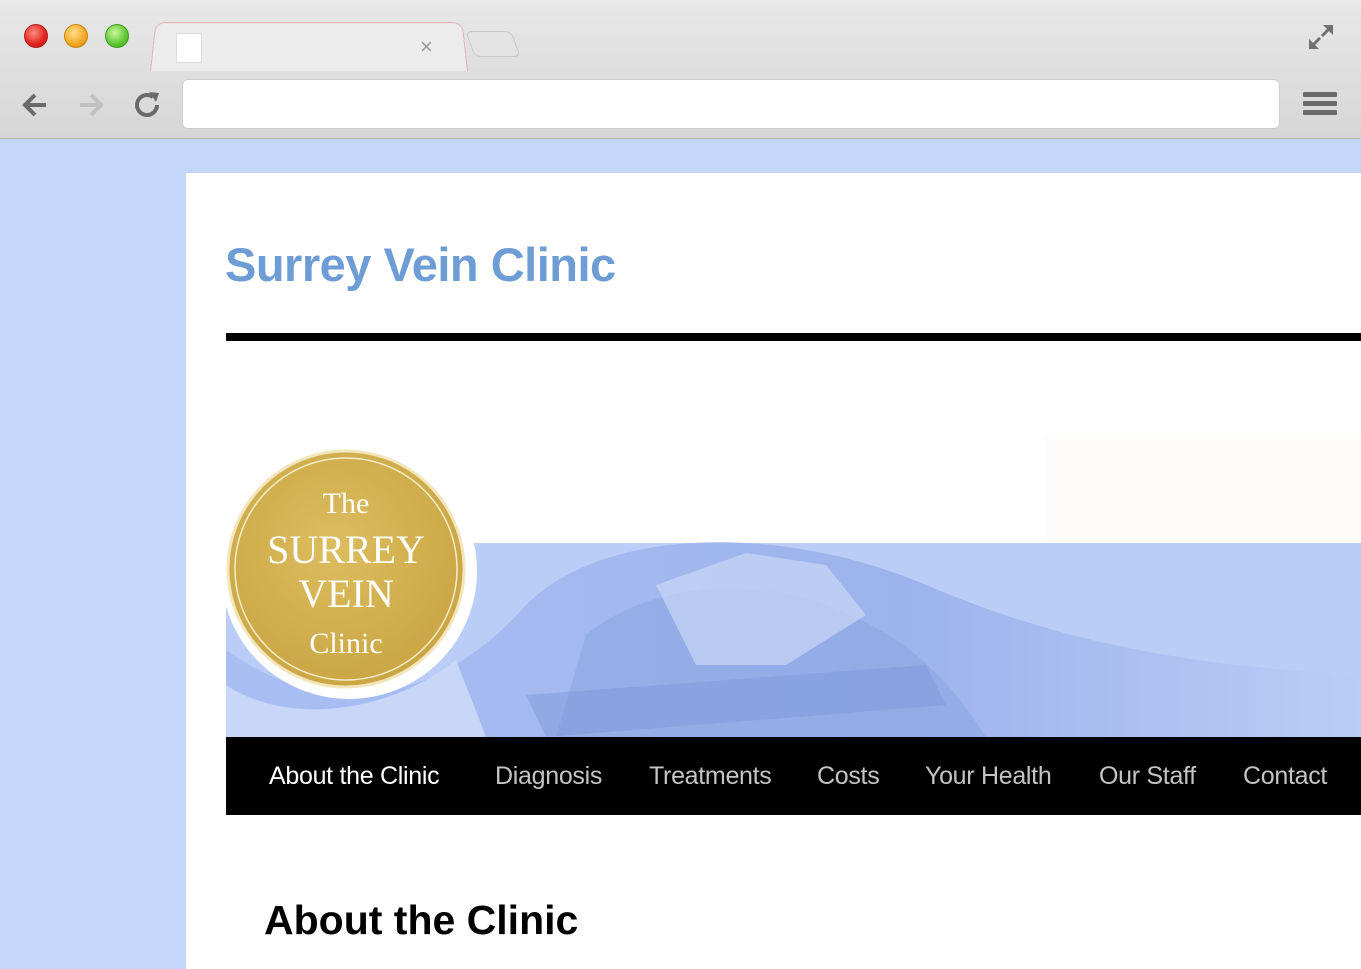 The width and height of the screenshot is (1361, 969). Describe the element at coordinates (680, 35) in the screenshot. I see `tab-strip: ×` at that location.